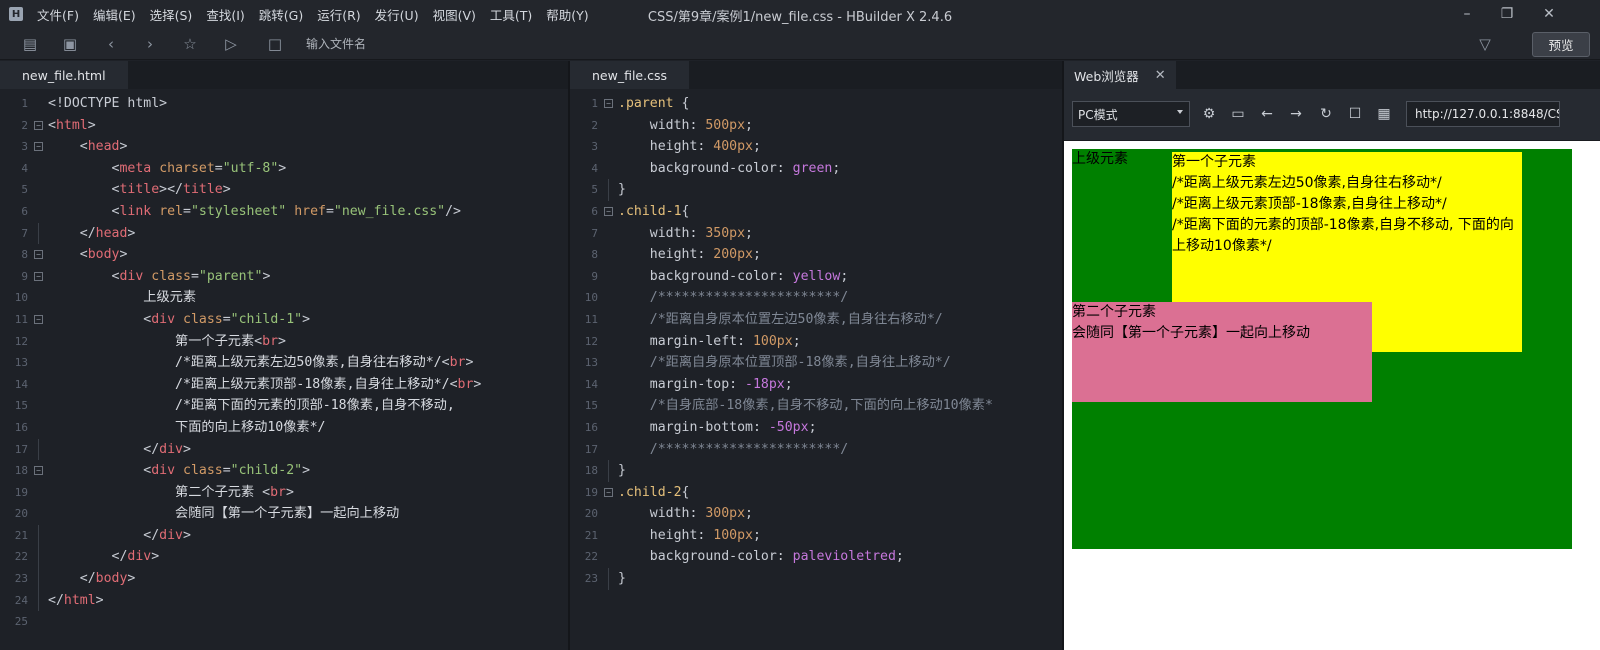 The width and height of the screenshot is (1600, 650). I want to click on tab-new-file-html: new_file.html, so click(64, 75).